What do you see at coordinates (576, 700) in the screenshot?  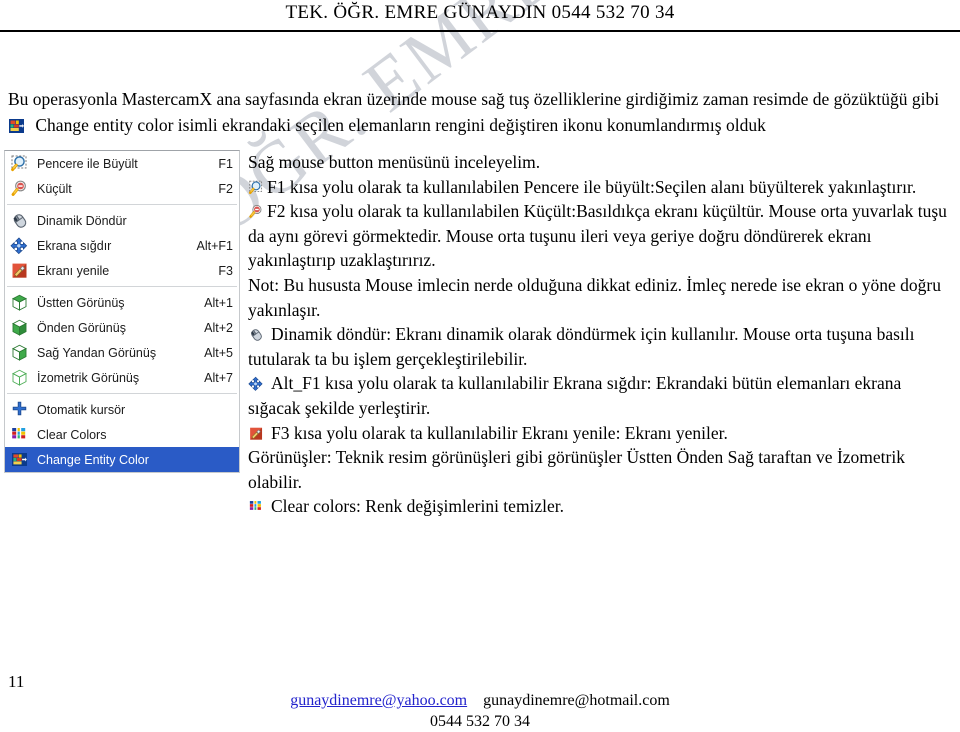 I see `email-hotmail-text: gunaydinemre@hotmail.com` at bounding box center [576, 700].